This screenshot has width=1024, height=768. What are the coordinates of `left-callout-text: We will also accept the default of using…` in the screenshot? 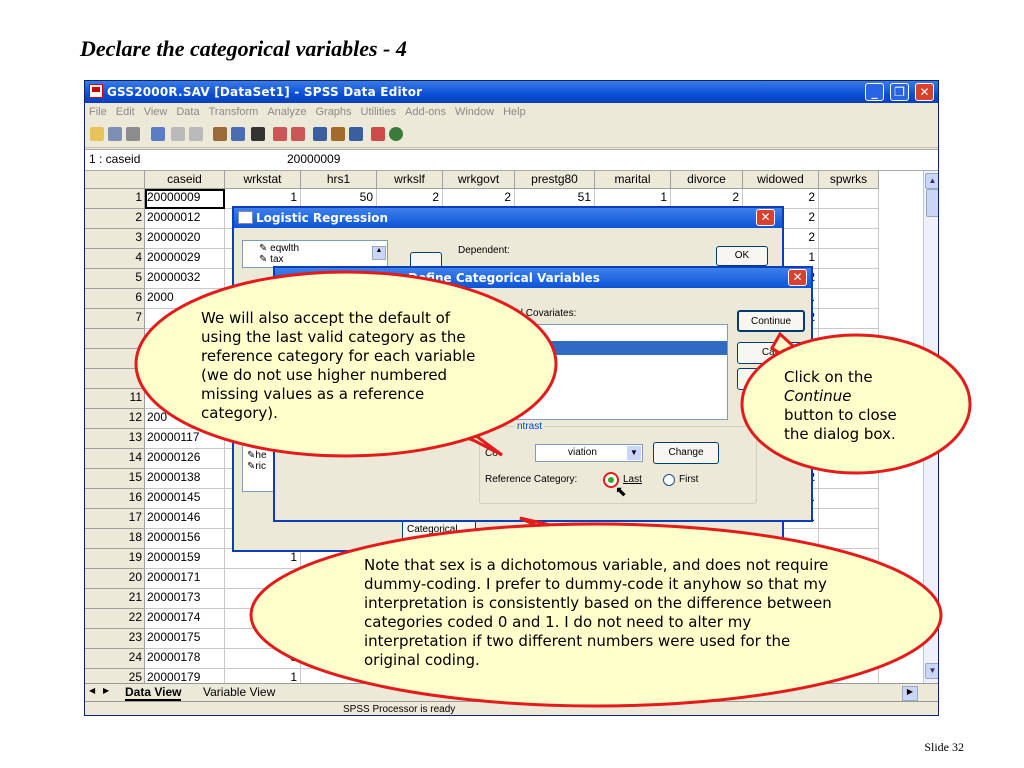 It's located at (338, 365).